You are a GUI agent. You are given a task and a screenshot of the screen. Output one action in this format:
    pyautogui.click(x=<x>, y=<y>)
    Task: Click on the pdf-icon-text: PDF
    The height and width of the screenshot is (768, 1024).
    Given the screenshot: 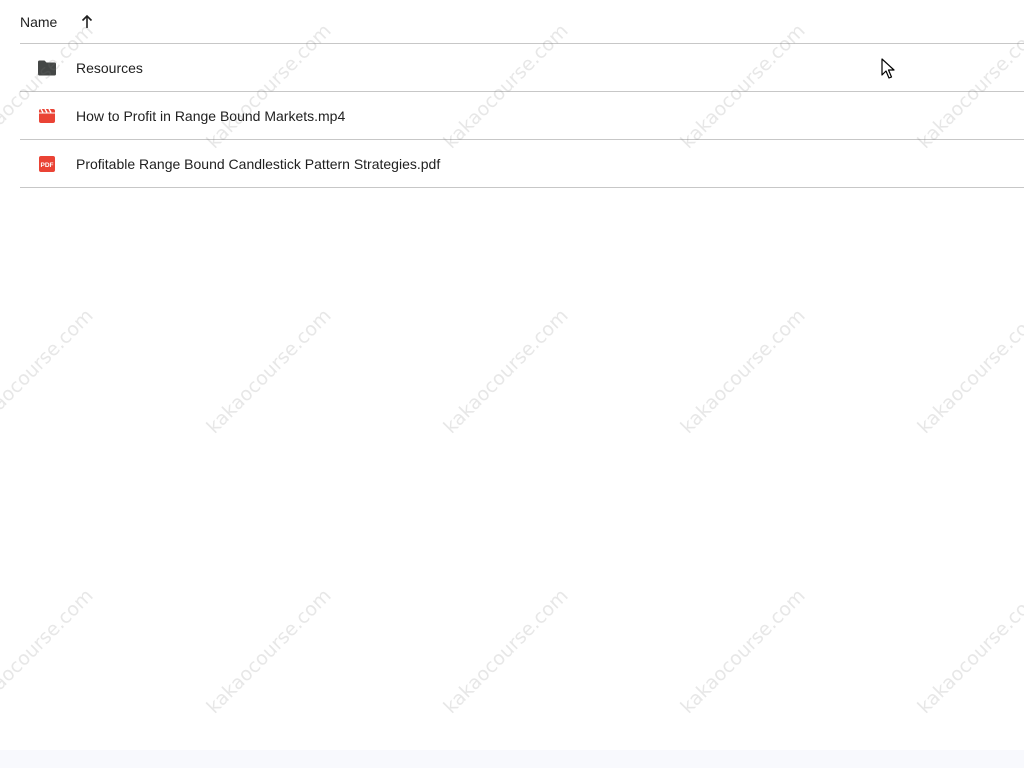 What is the action you would take?
    pyautogui.click(x=47, y=165)
    